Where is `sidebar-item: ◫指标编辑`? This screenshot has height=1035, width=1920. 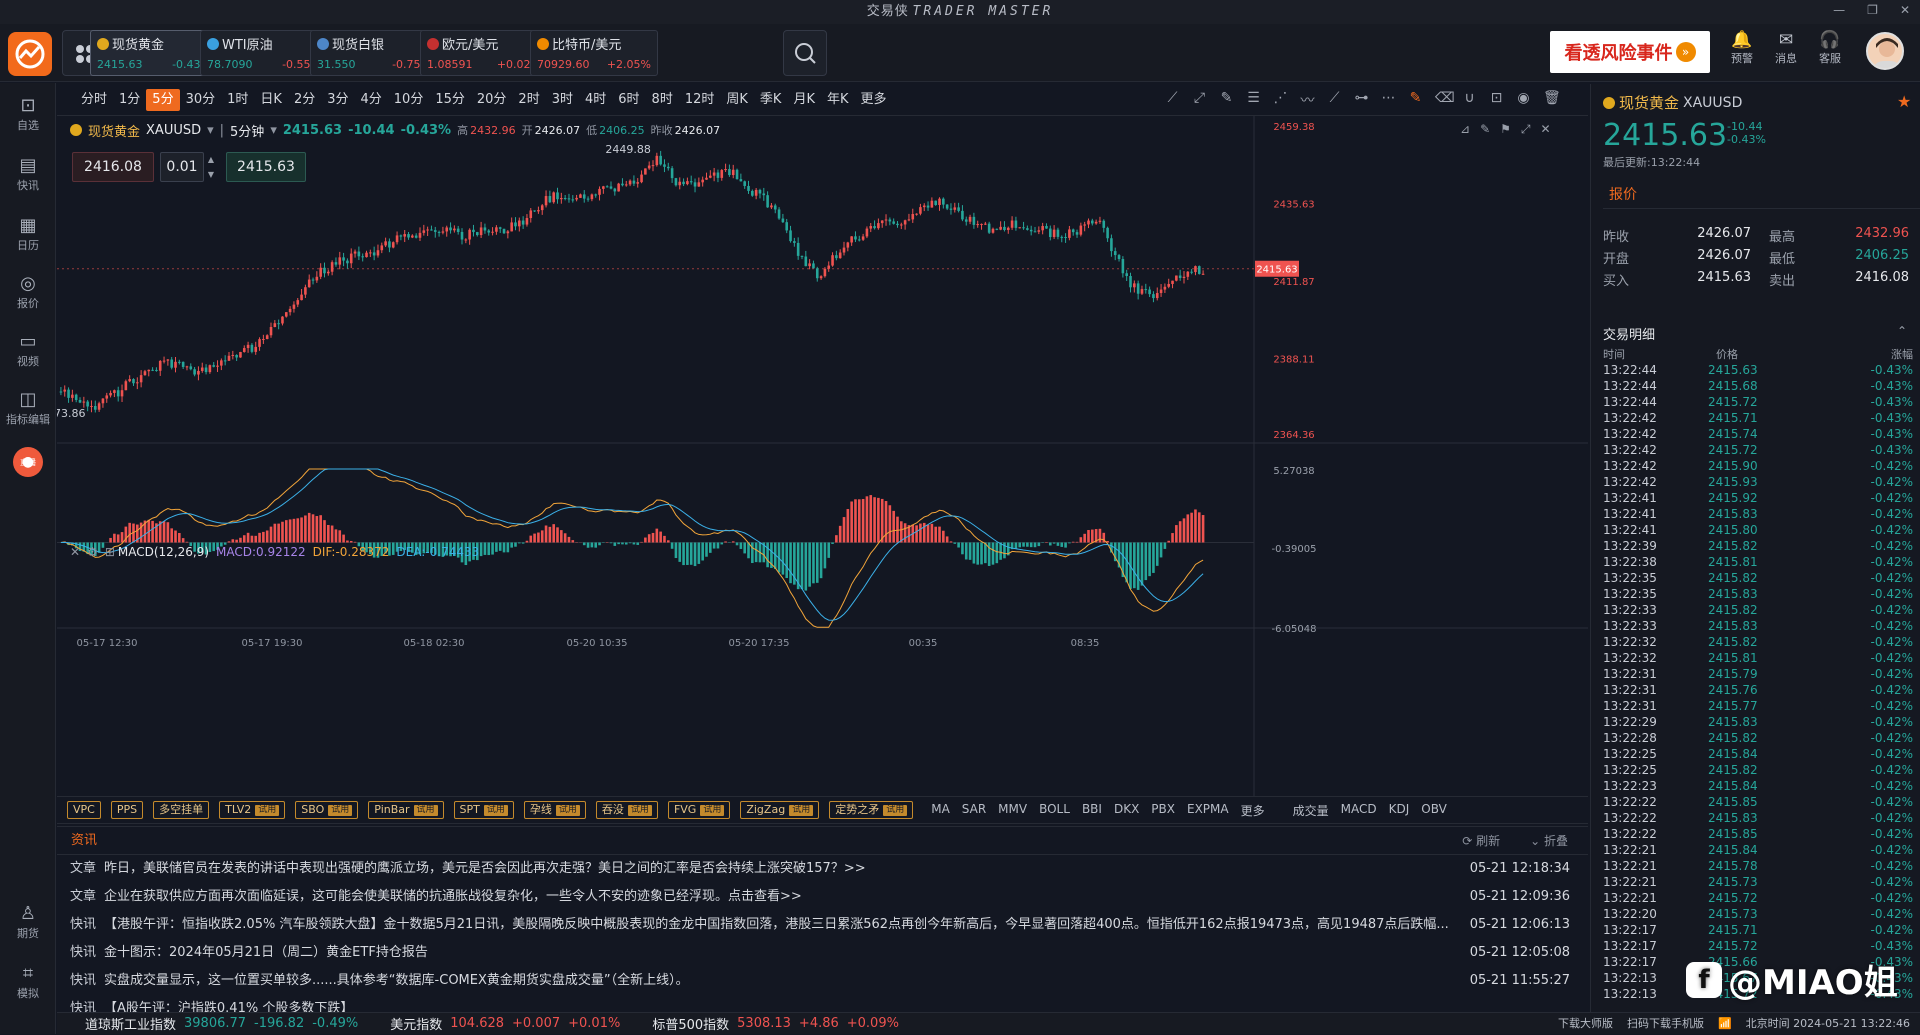
sidebar-item: ◫指标编辑 is located at coordinates (28, 408).